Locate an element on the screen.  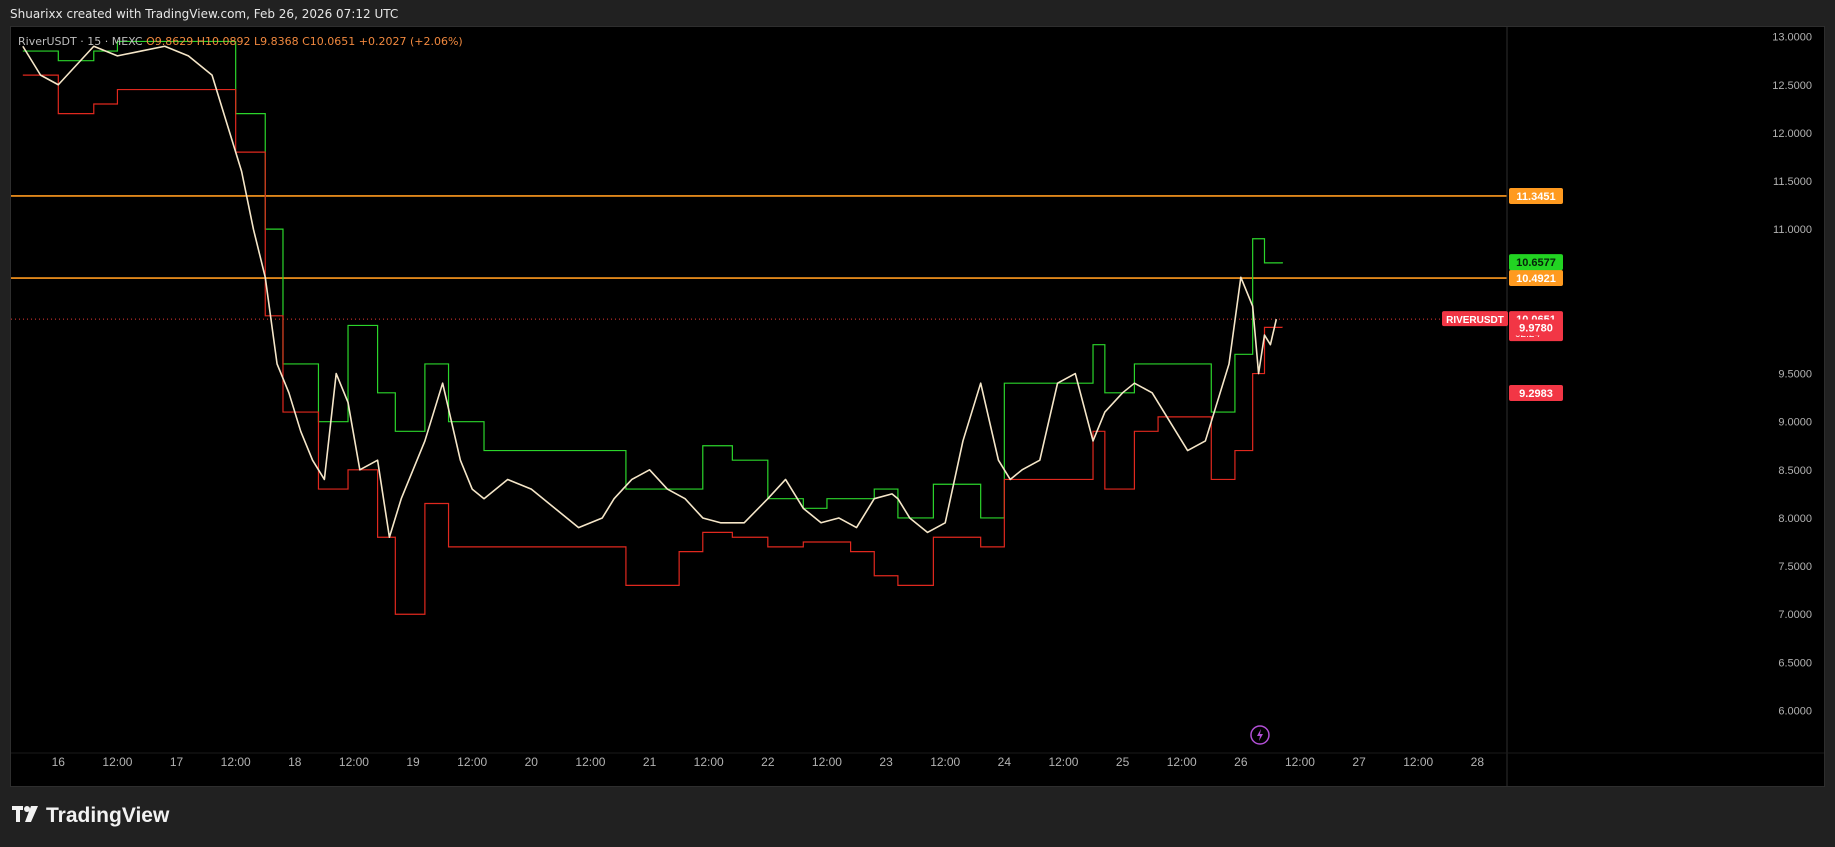
ohlc-close: C10.0651 is located at coordinates (329, 41).